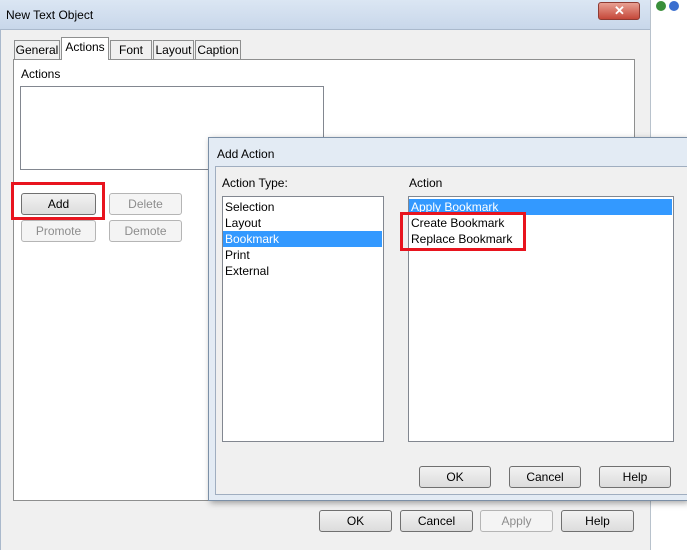 The height and width of the screenshot is (550, 687). Describe the element at coordinates (58, 201) in the screenshot. I see `add-highlight-box` at that location.